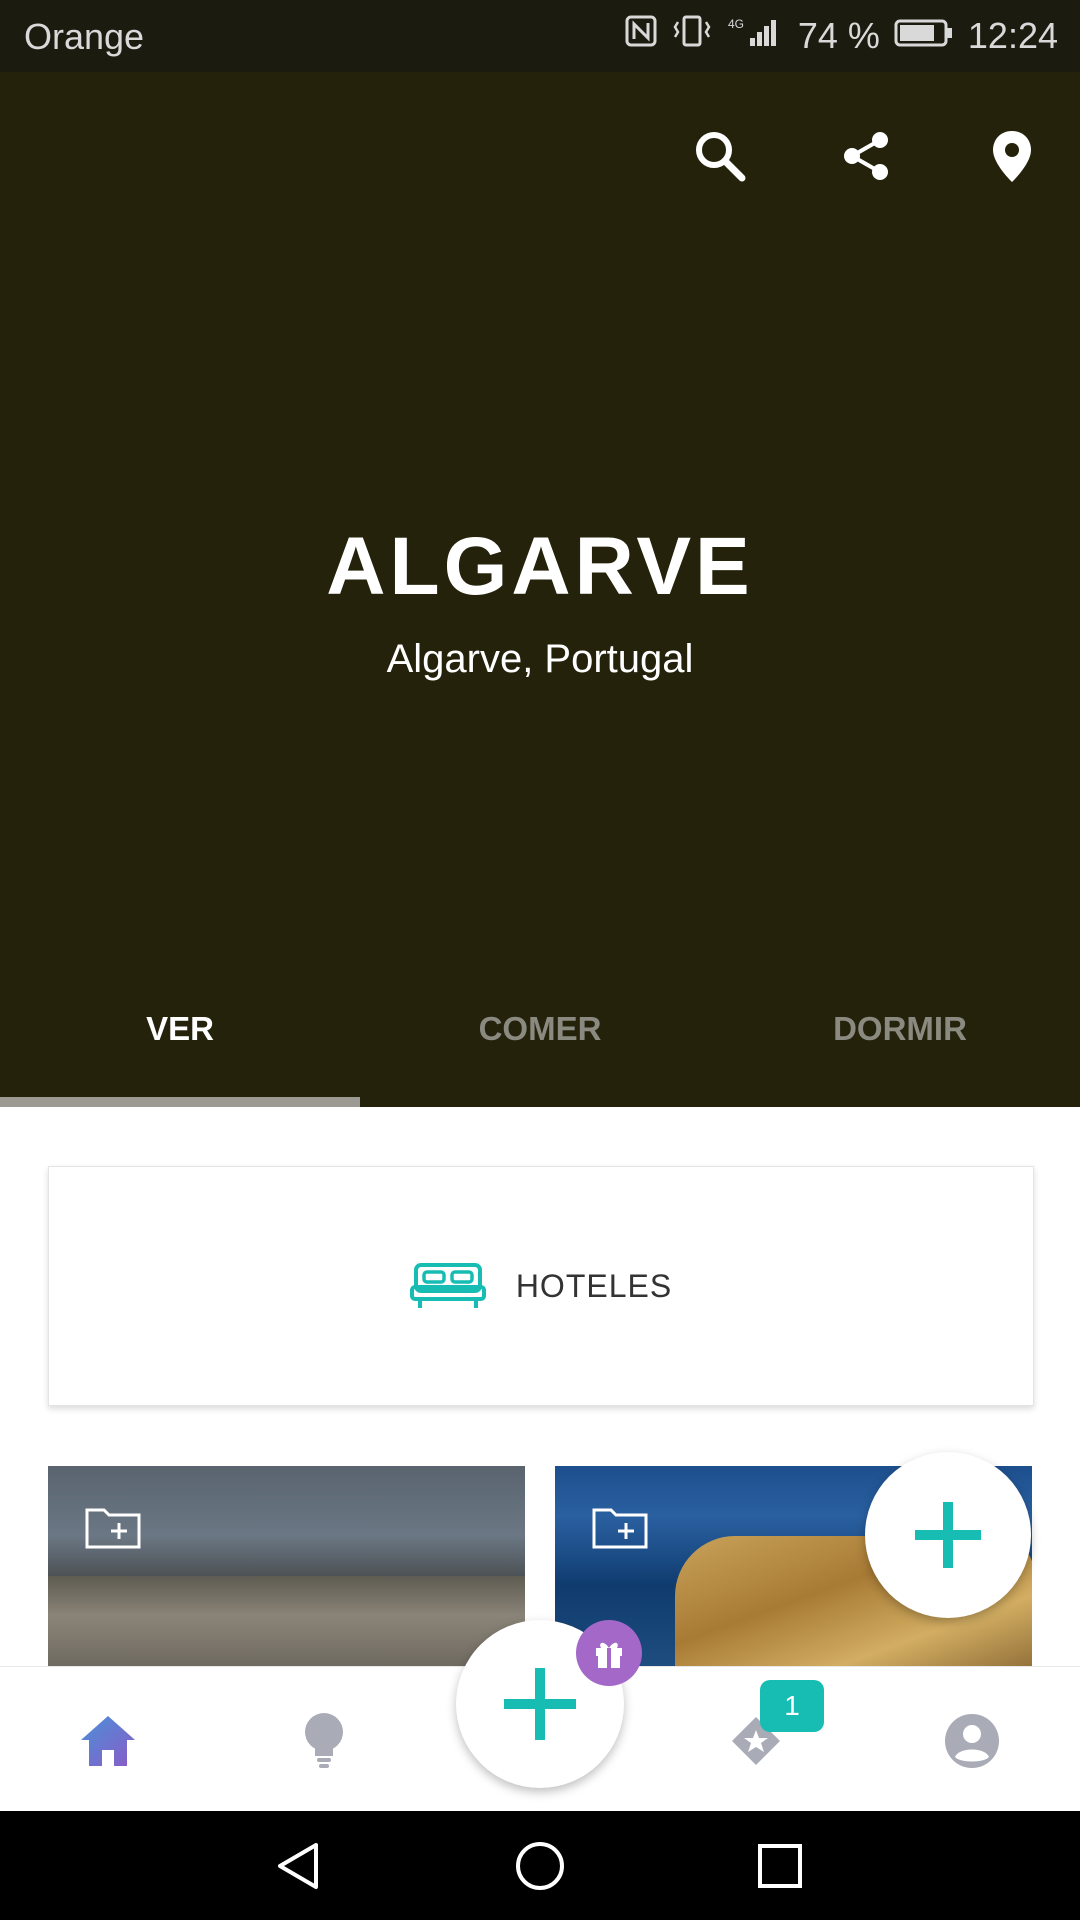 This screenshot has width=1080, height=1920. I want to click on place-photo, so click(286, 1621).